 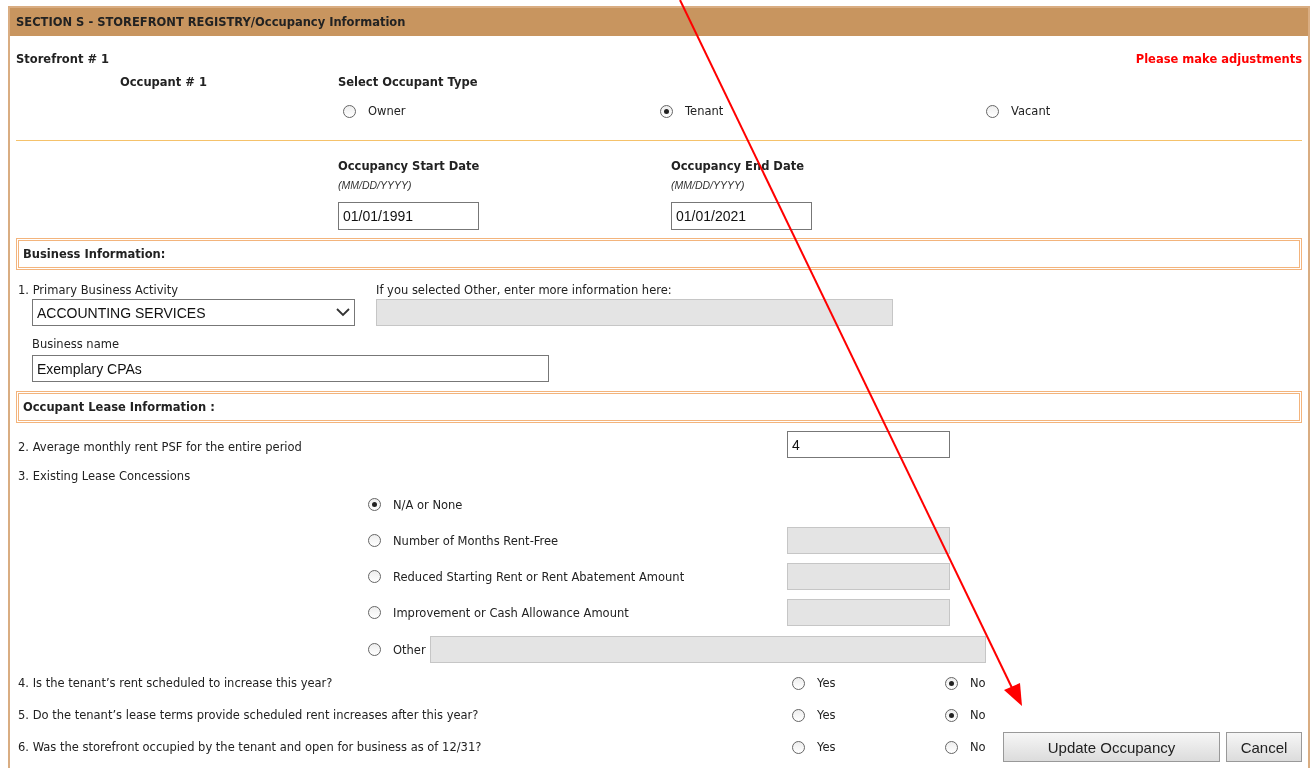 What do you see at coordinates (539, 576) in the screenshot?
I see `option-label: Reduced Starting Rent or Rent Abatement Amount` at bounding box center [539, 576].